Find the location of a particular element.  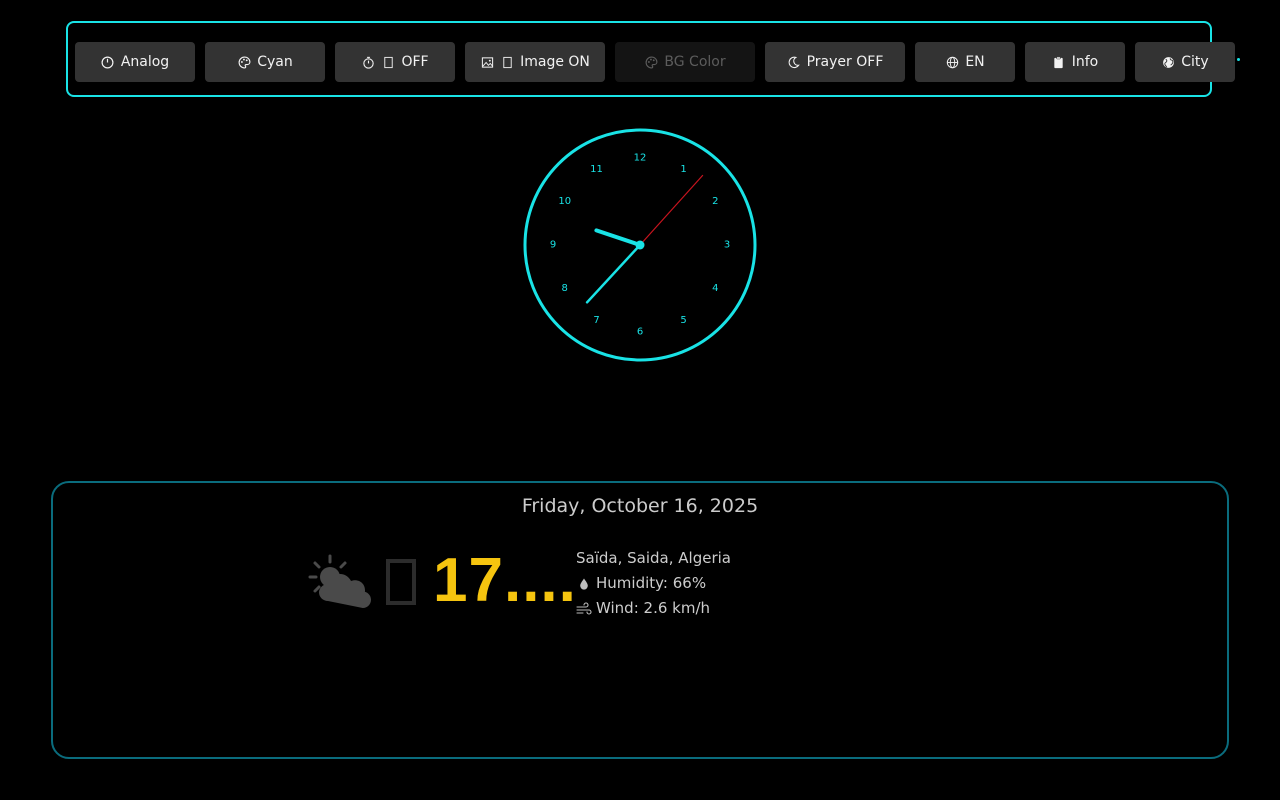

clock-number-4: 4 is located at coordinates (715, 288).